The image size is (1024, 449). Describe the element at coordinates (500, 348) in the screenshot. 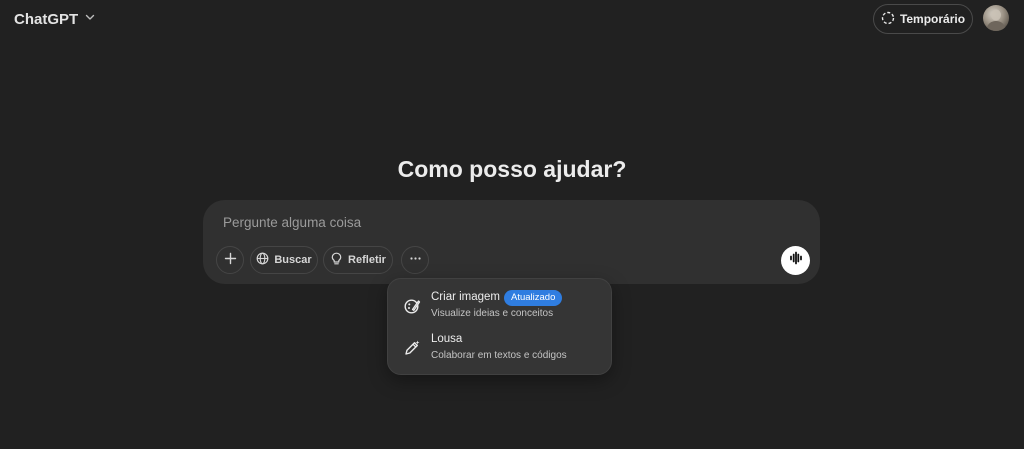

I see `menu-item-canvas: Lousa Colaborar em textos e códigos` at that location.